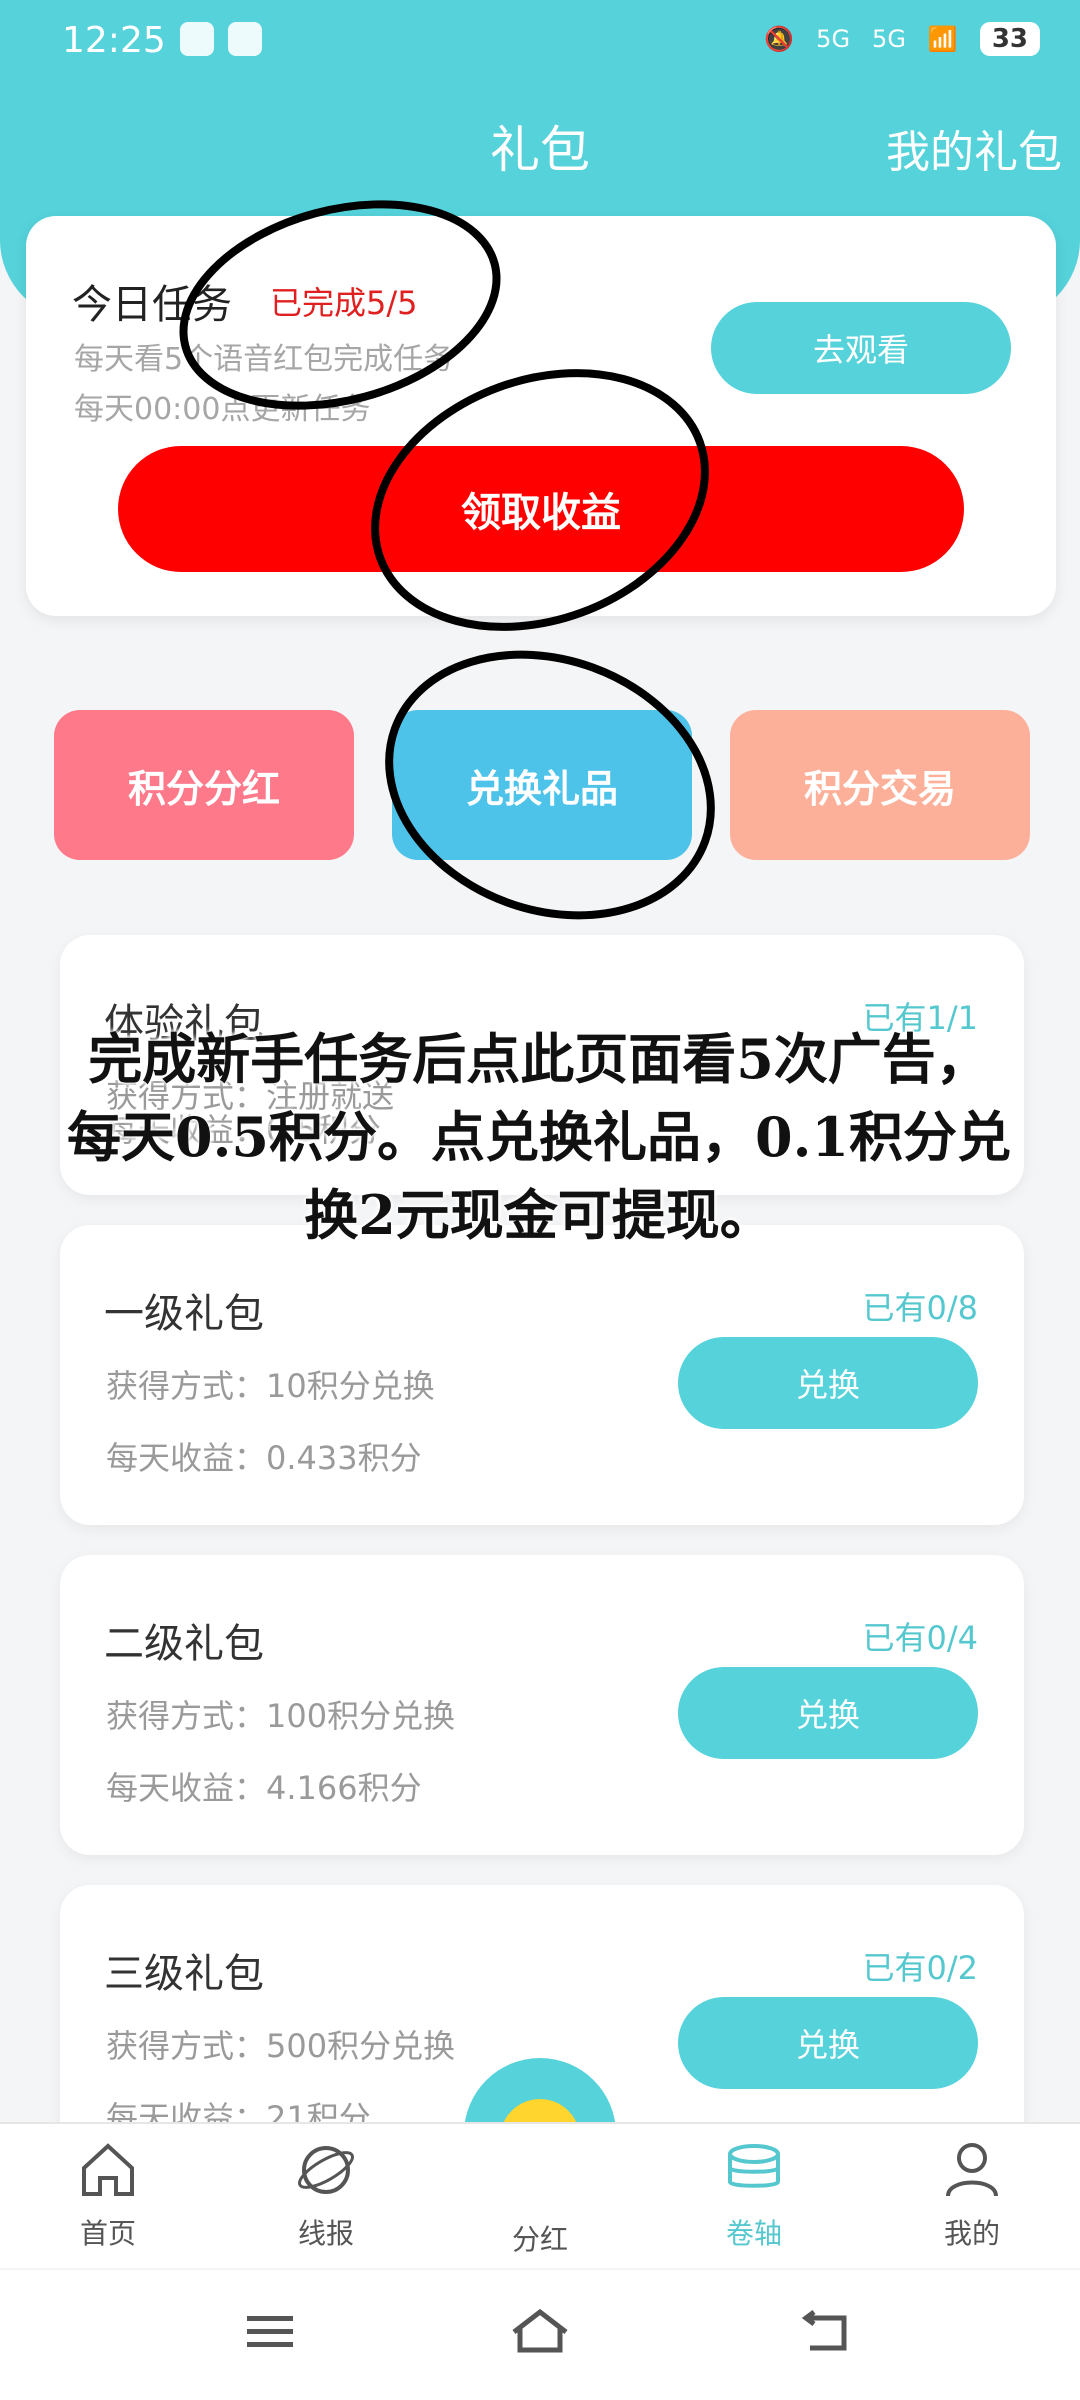  I want to click on tab-home: 首页, so click(108, 2195).